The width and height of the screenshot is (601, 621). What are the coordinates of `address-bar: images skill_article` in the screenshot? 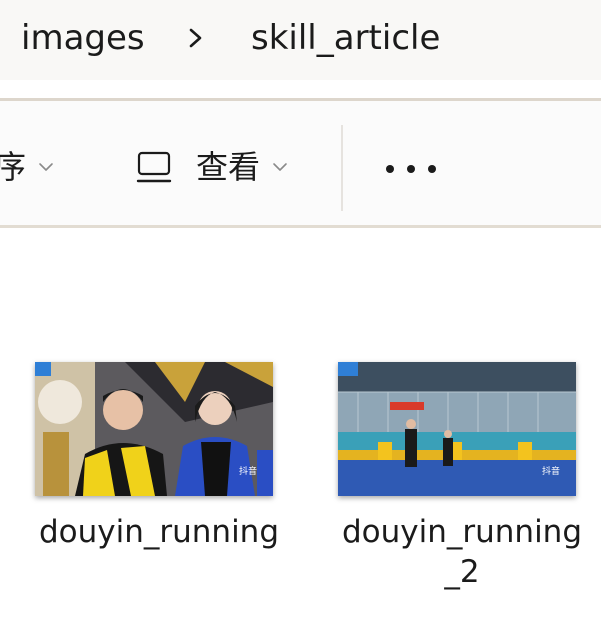 It's located at (300, 40).